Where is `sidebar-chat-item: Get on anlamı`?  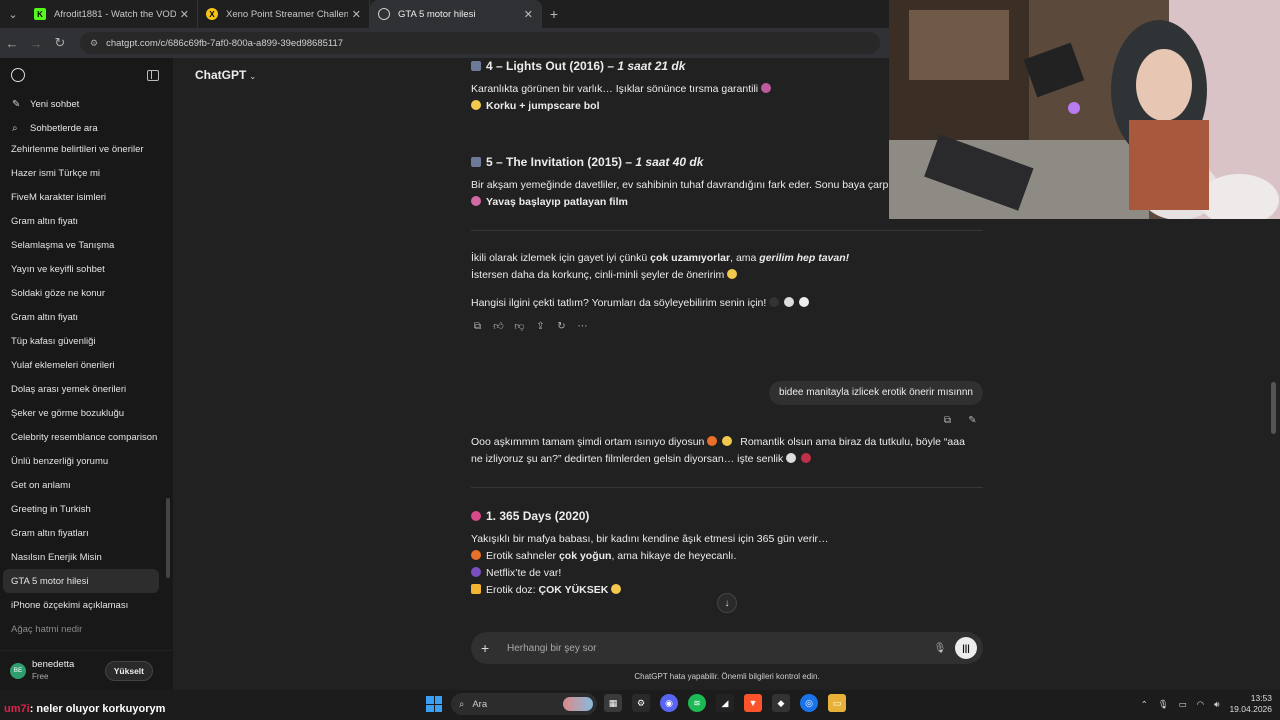 sidebar-chat-item: Get on anlamı is located at coordinates (81, 485).